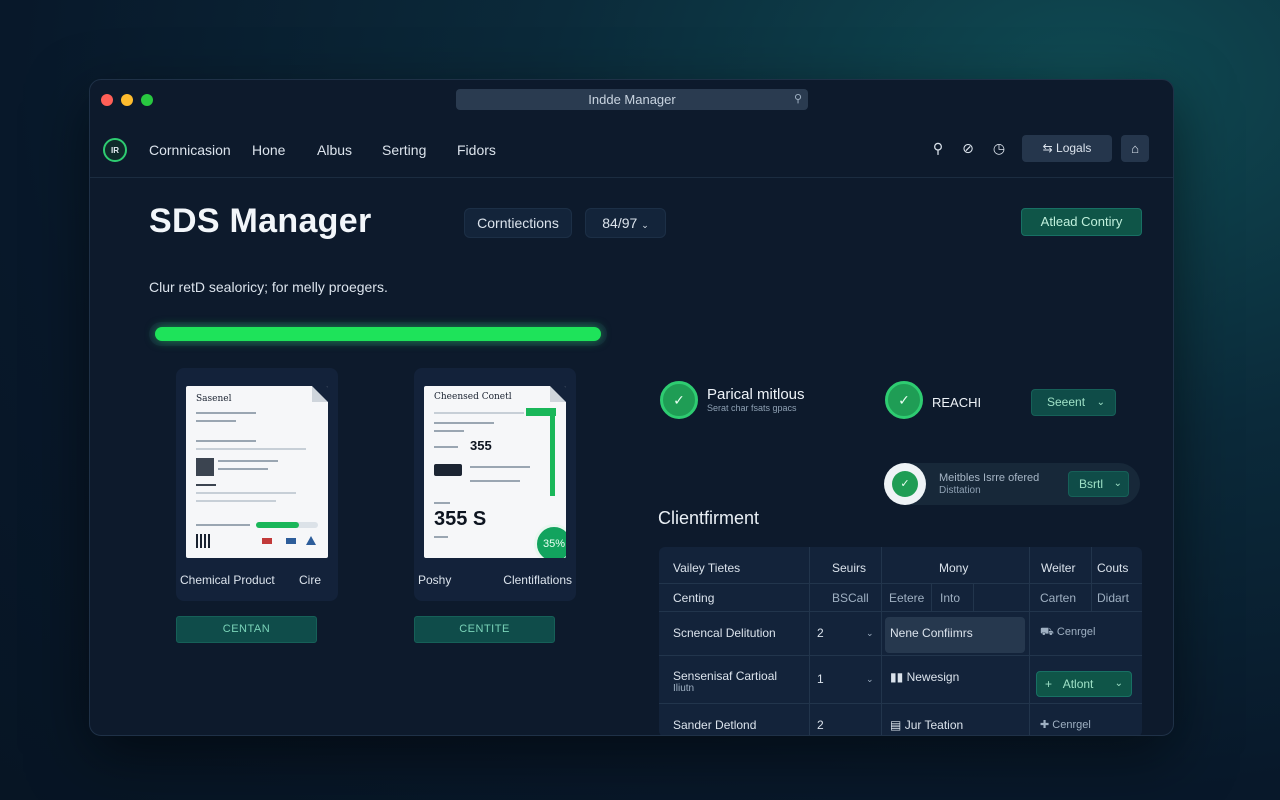  I want to click on tag-chip, so click(541, 412).